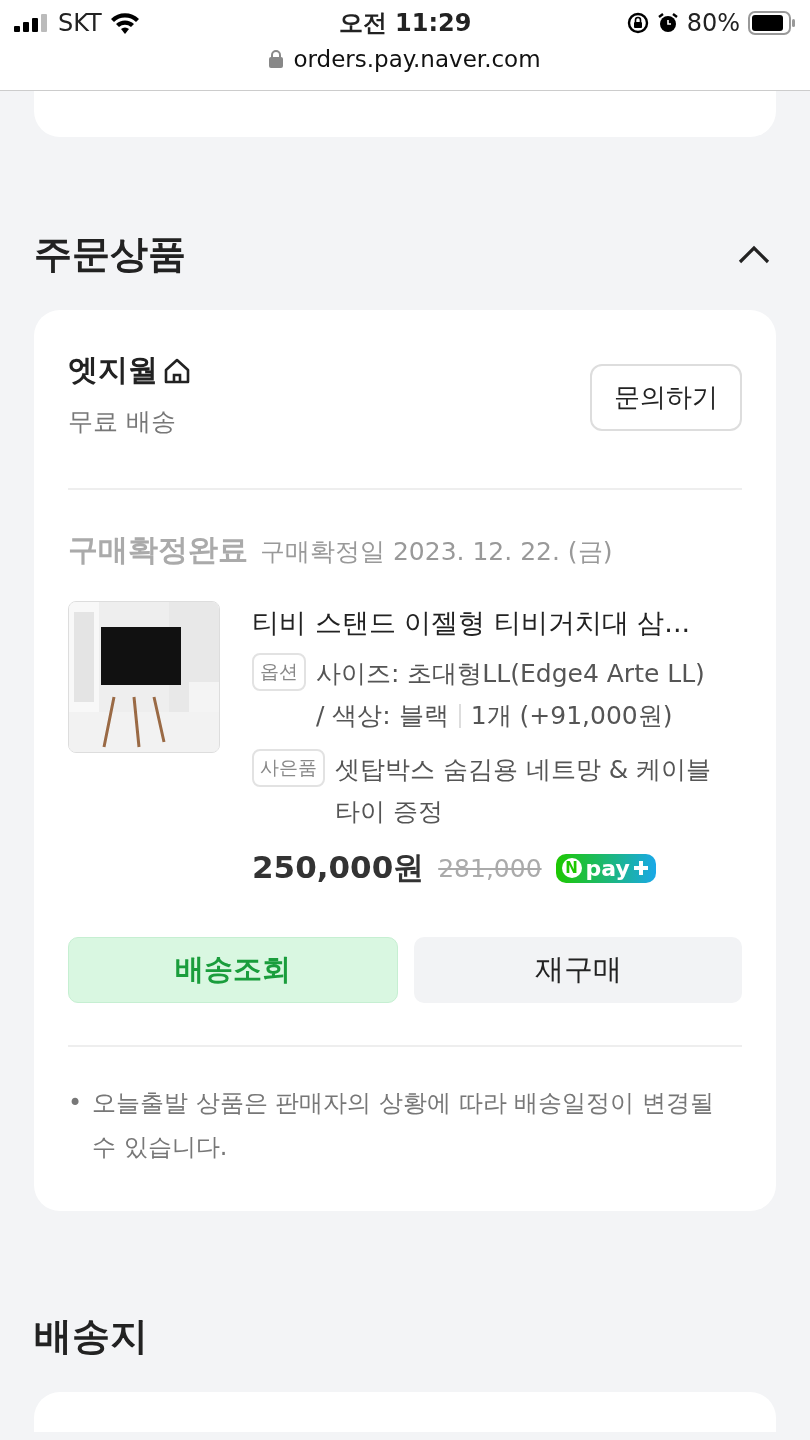 The image size is (810, 1440). What do you see at coordinates (417, 59) in the screenshot?
I see `page-url: orders.pay.naver.com` at bounding box center [417, 59].